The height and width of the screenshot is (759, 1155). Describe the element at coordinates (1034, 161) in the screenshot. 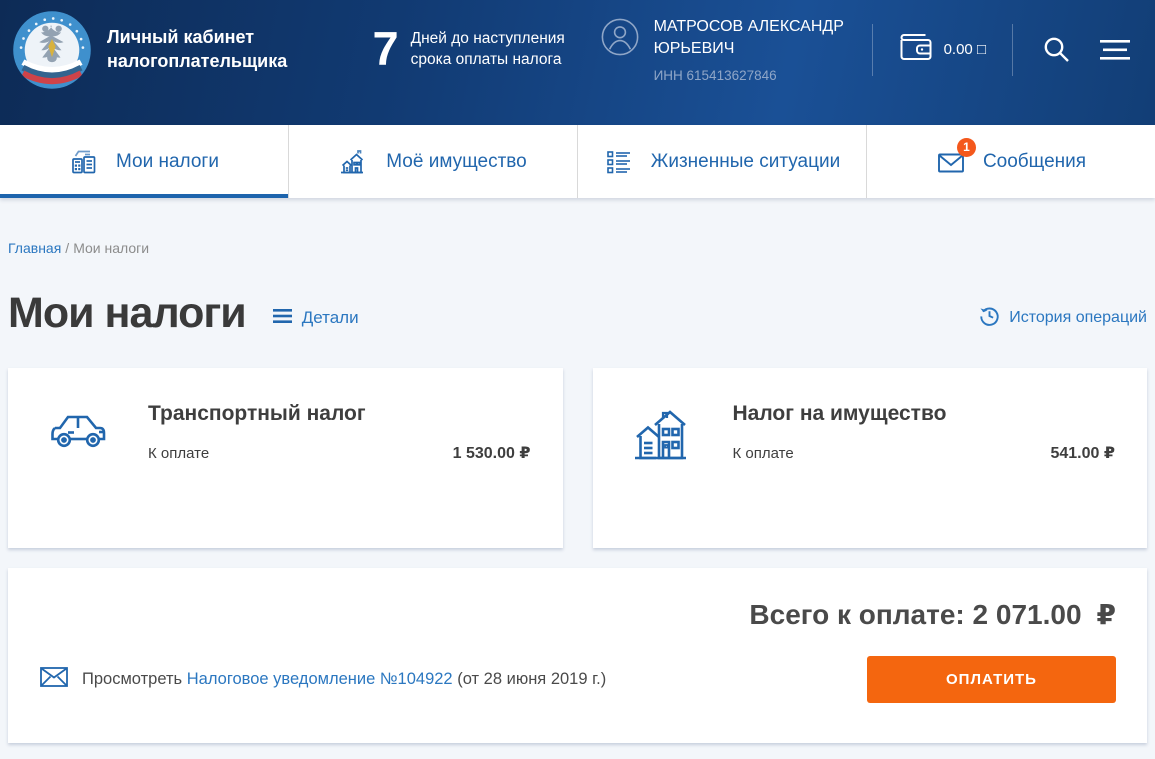

I see `tab-label: Сообщения` at that location.